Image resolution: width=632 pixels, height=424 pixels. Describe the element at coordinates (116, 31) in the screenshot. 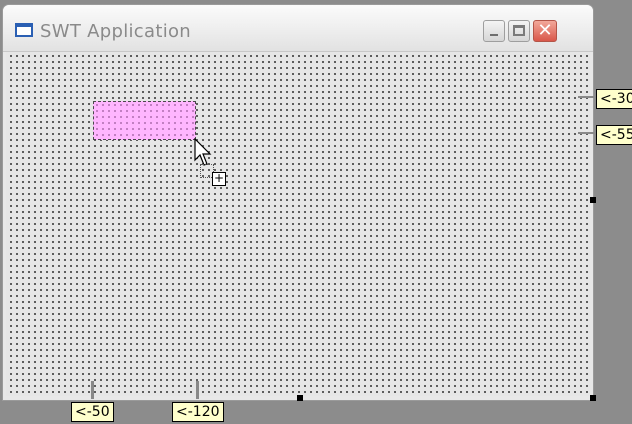

I see `window-title: SWT Application` at that location.